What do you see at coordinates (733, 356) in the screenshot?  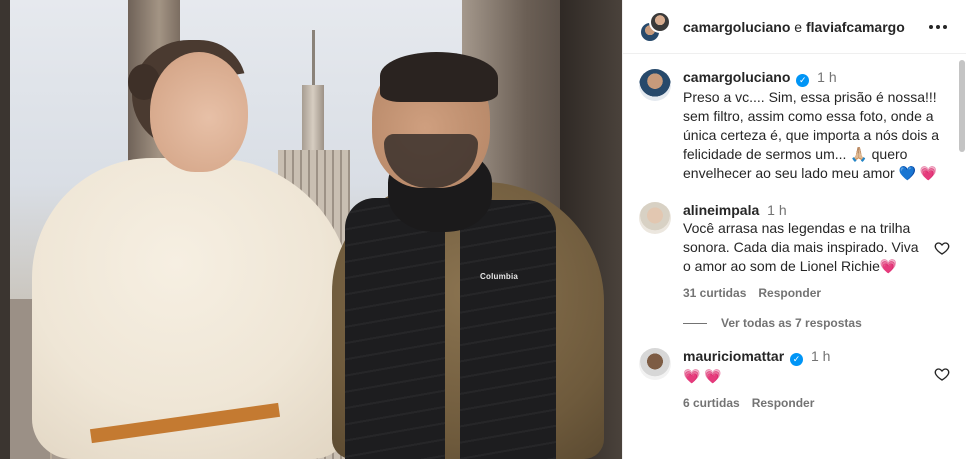 I see `comment-username: mauriciomattar` at bounding box center [733, 356].